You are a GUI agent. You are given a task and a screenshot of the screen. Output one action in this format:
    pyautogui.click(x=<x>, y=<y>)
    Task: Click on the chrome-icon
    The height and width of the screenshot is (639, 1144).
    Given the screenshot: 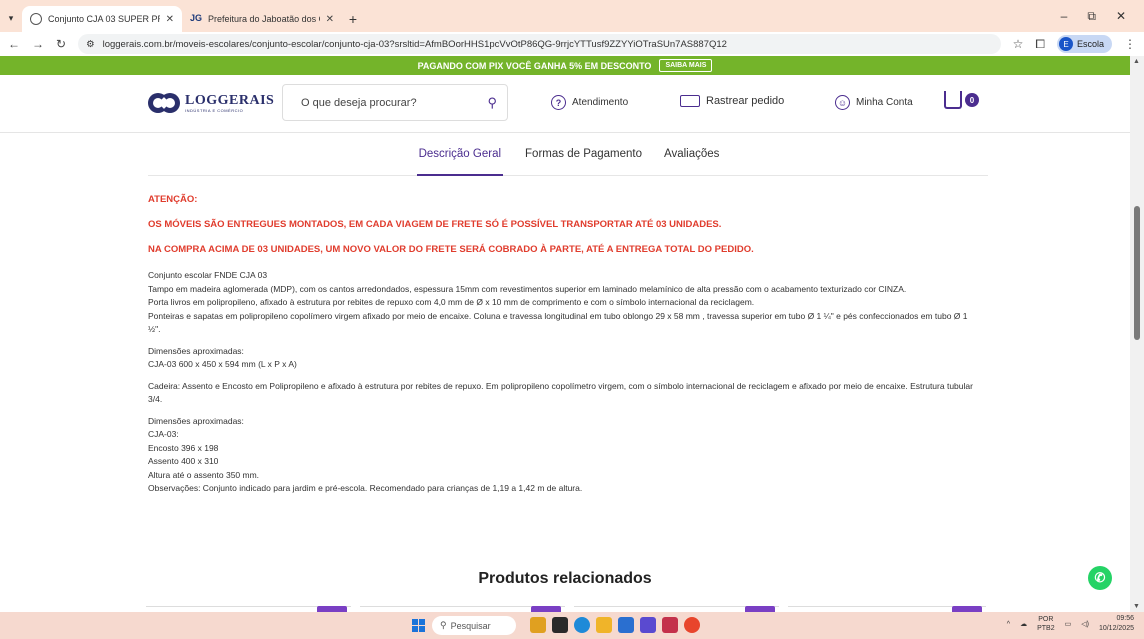 What is the action you would take?
    pyautogui.click(x=692, y=625)
    